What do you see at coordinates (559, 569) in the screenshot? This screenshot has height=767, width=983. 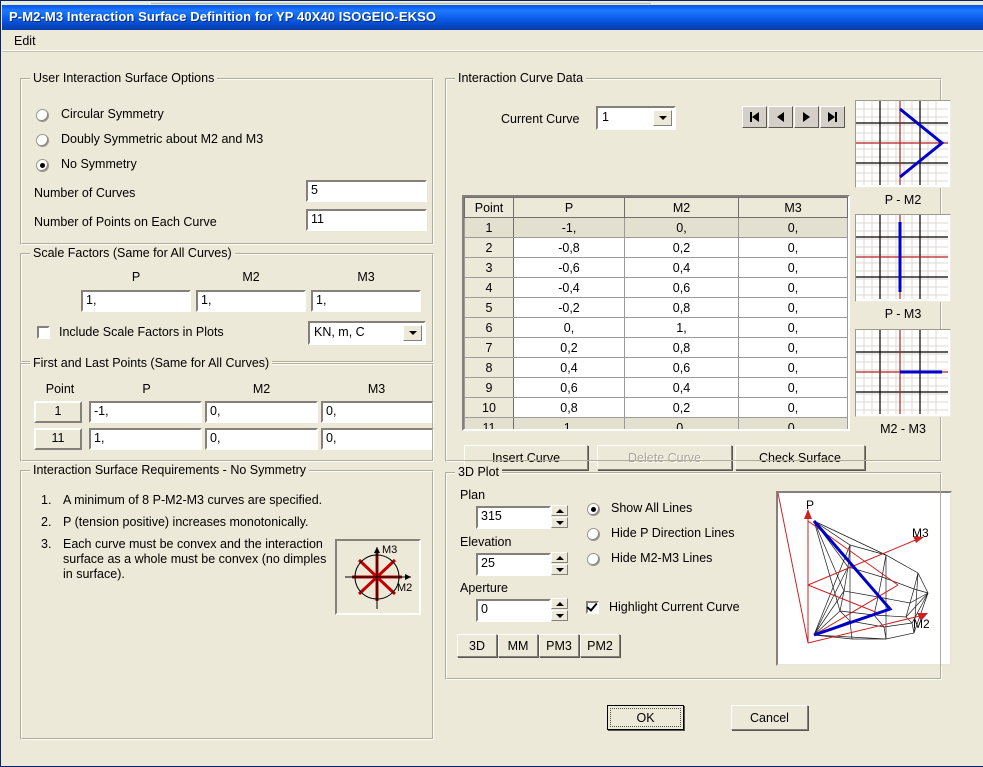 I see `spinner-elevation-down` at bounding box center [559, 569].